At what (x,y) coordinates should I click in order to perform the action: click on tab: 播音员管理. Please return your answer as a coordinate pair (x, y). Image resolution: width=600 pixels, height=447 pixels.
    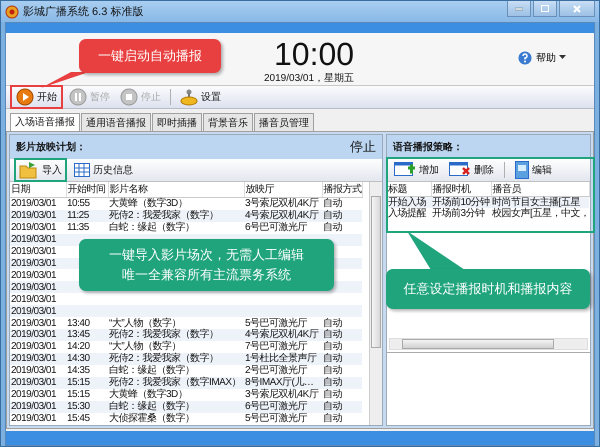
    Looking at the image, I should click on (284, 122).